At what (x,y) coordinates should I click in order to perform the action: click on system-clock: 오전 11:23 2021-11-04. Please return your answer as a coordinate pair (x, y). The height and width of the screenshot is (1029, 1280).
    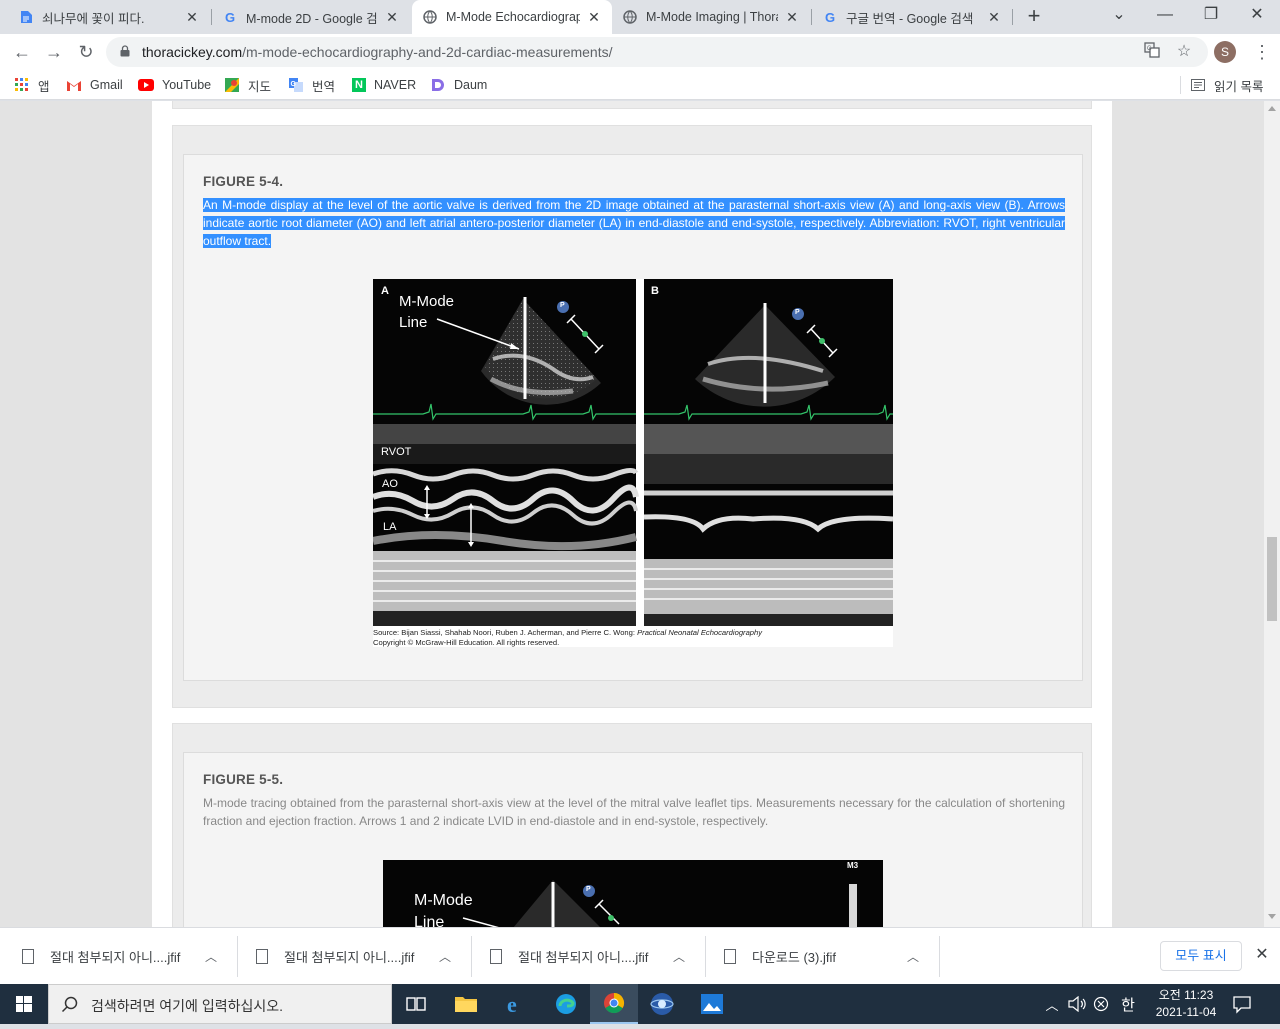
    Looking at the image, I should click on (1186, 1004).